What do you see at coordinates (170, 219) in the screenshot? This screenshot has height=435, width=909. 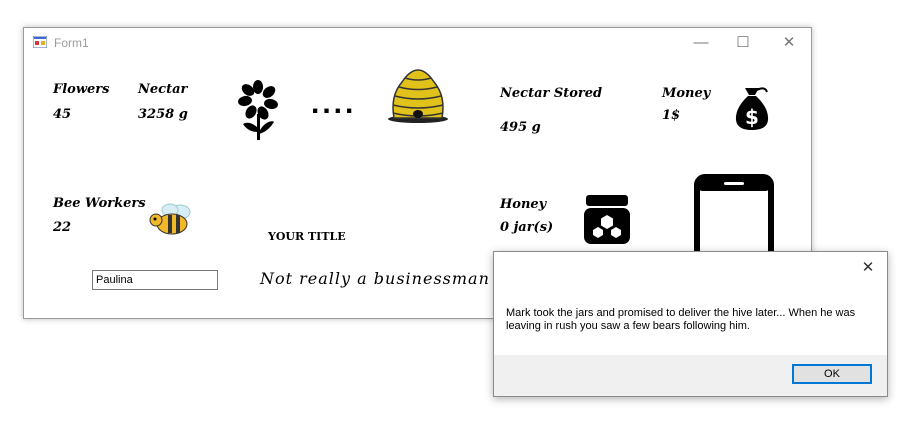 I see `bee-icon` at bounding box center [170, 219].